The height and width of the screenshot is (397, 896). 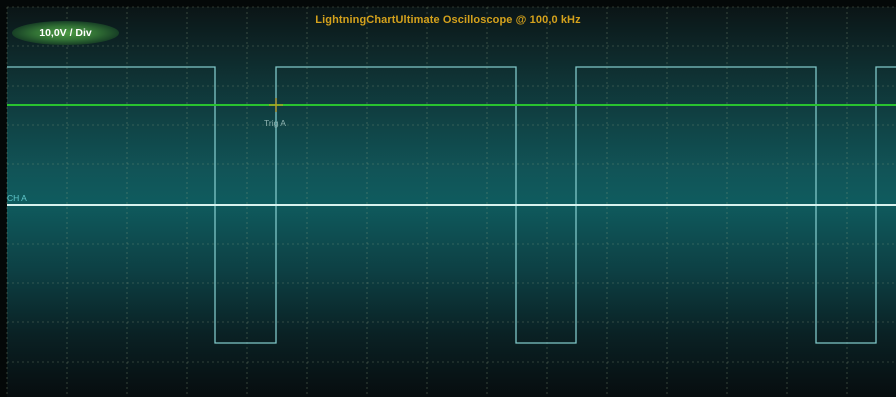 What do you see at coordinates (17, 198) in the screenshot?
I see `channel-a-label: CH A` at bounding box center [17, 198].